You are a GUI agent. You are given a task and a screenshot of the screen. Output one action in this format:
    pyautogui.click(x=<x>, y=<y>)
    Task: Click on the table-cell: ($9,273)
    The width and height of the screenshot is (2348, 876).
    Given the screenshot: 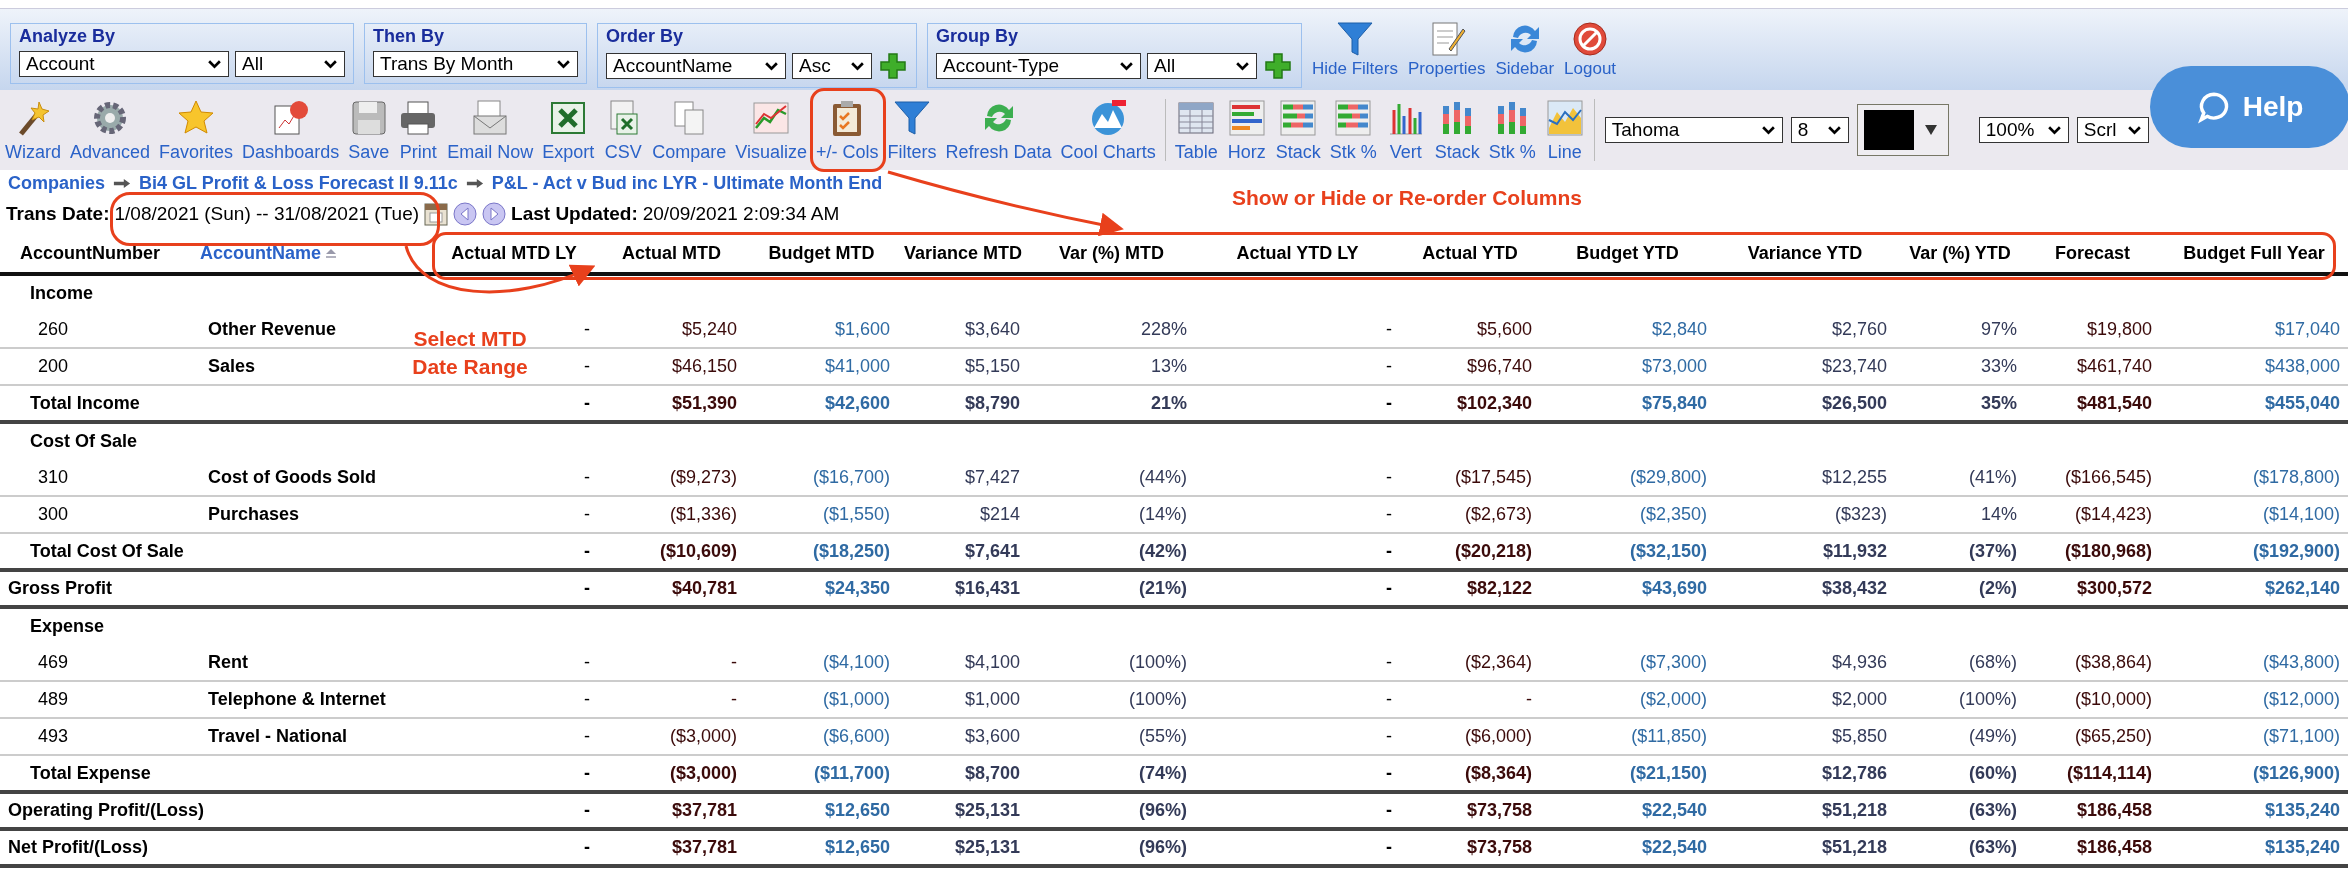 What is the action you would take?
    pyautogui.click(x=703, y=476)
    